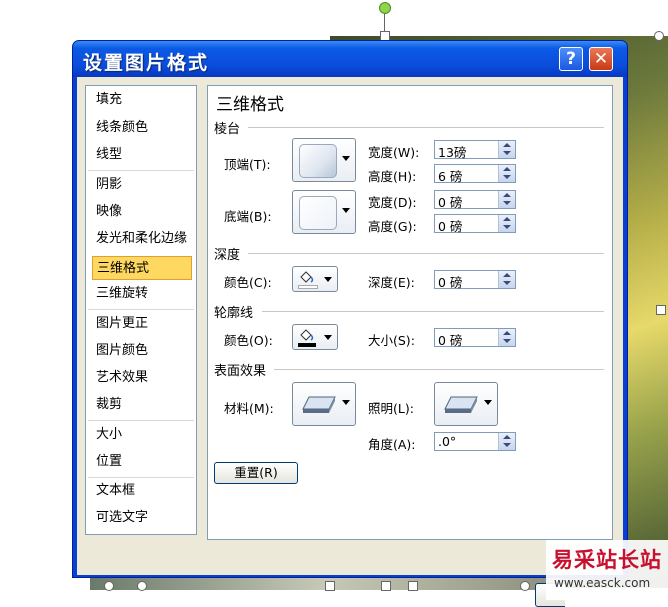  What do you see at coordinates (142, 128) in the screenshot?
I see `nav-item-line-color: 线条颜色` at bounding box center [142, 128].